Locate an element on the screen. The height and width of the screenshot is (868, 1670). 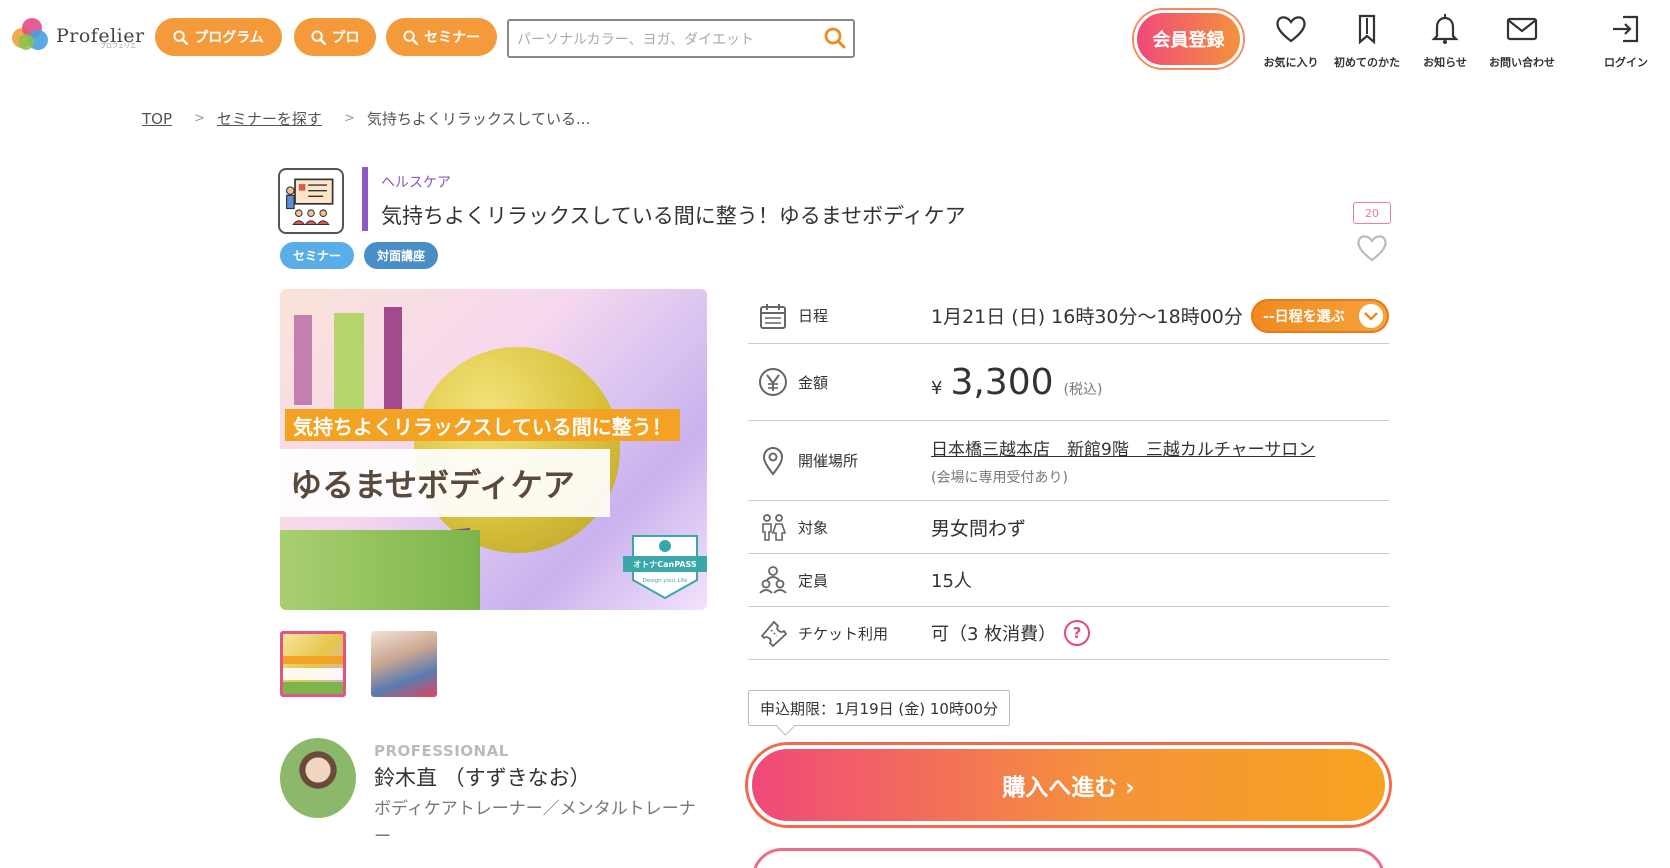
member-register-button: 会員登録 is located at coordinates (1188, 39).